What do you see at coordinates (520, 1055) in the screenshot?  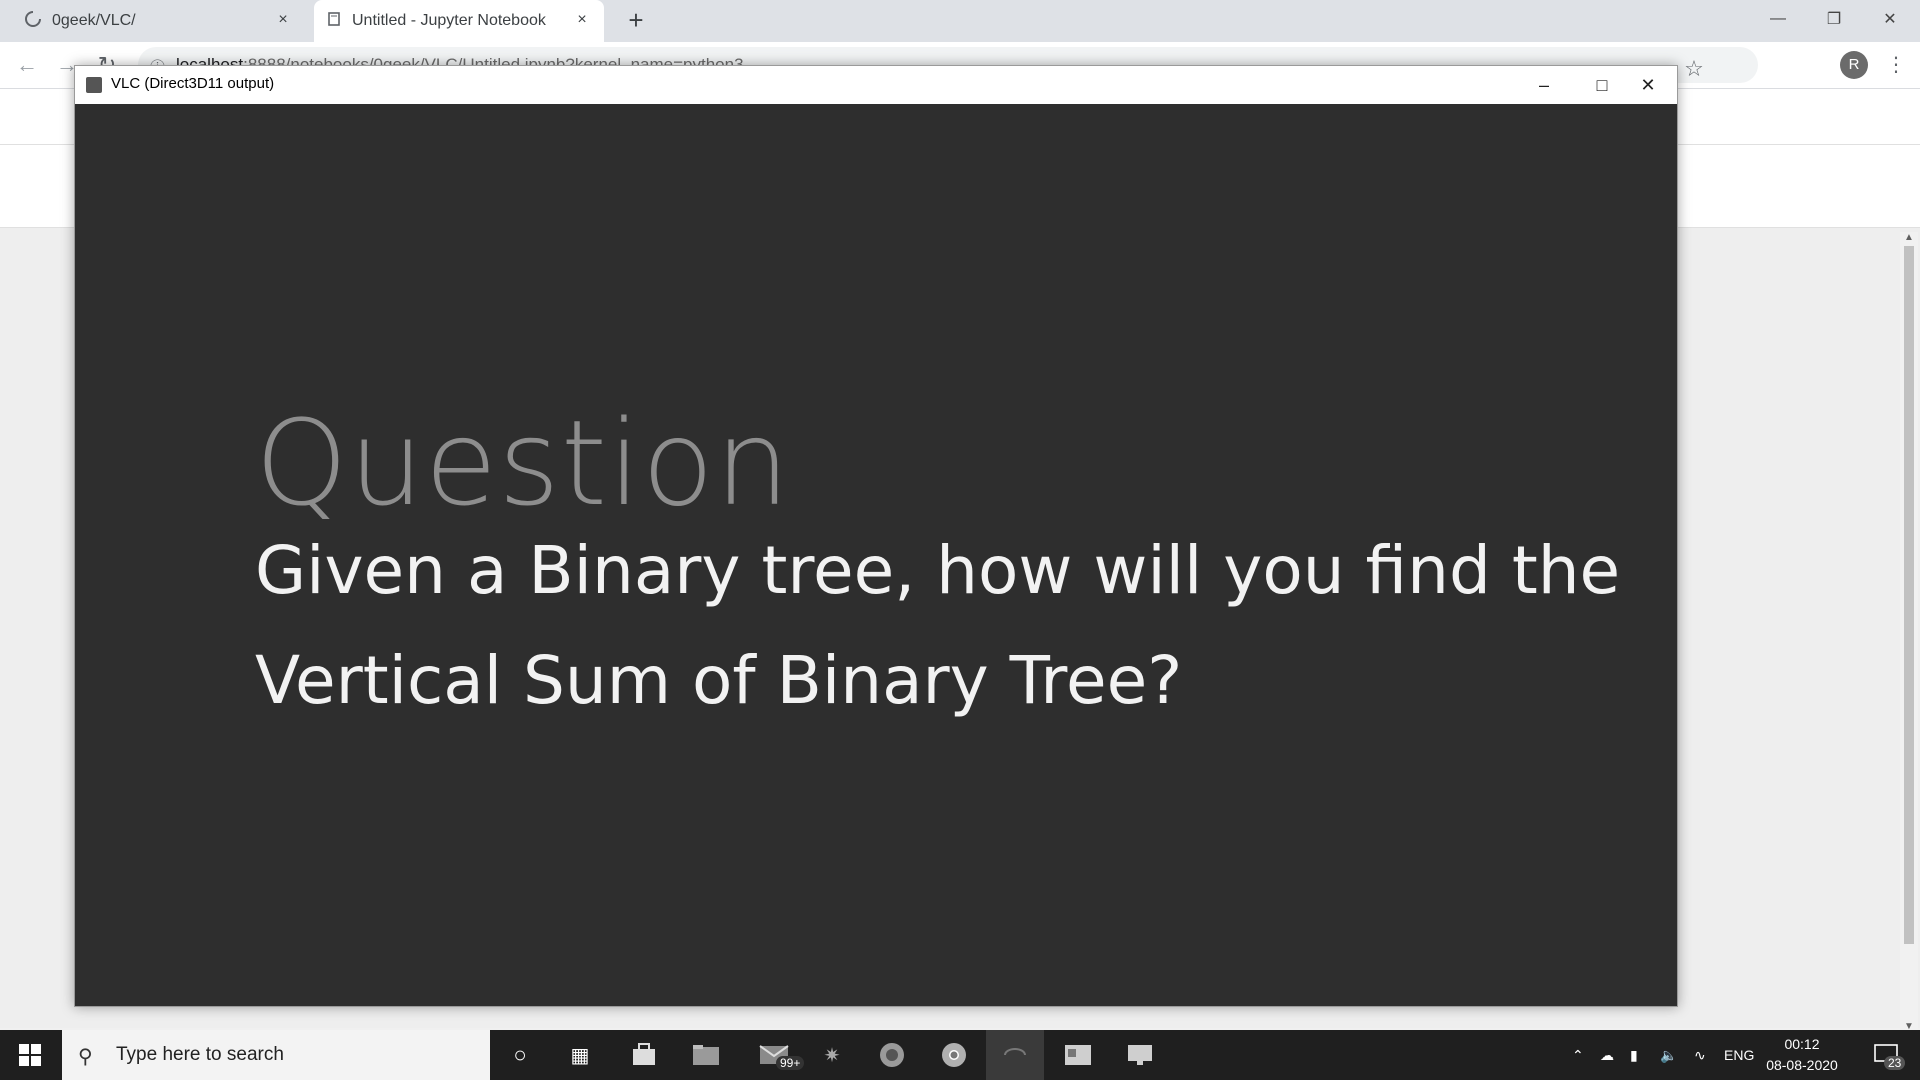 I see `cortana-icon: ○` at bounding box center [520, 1055].